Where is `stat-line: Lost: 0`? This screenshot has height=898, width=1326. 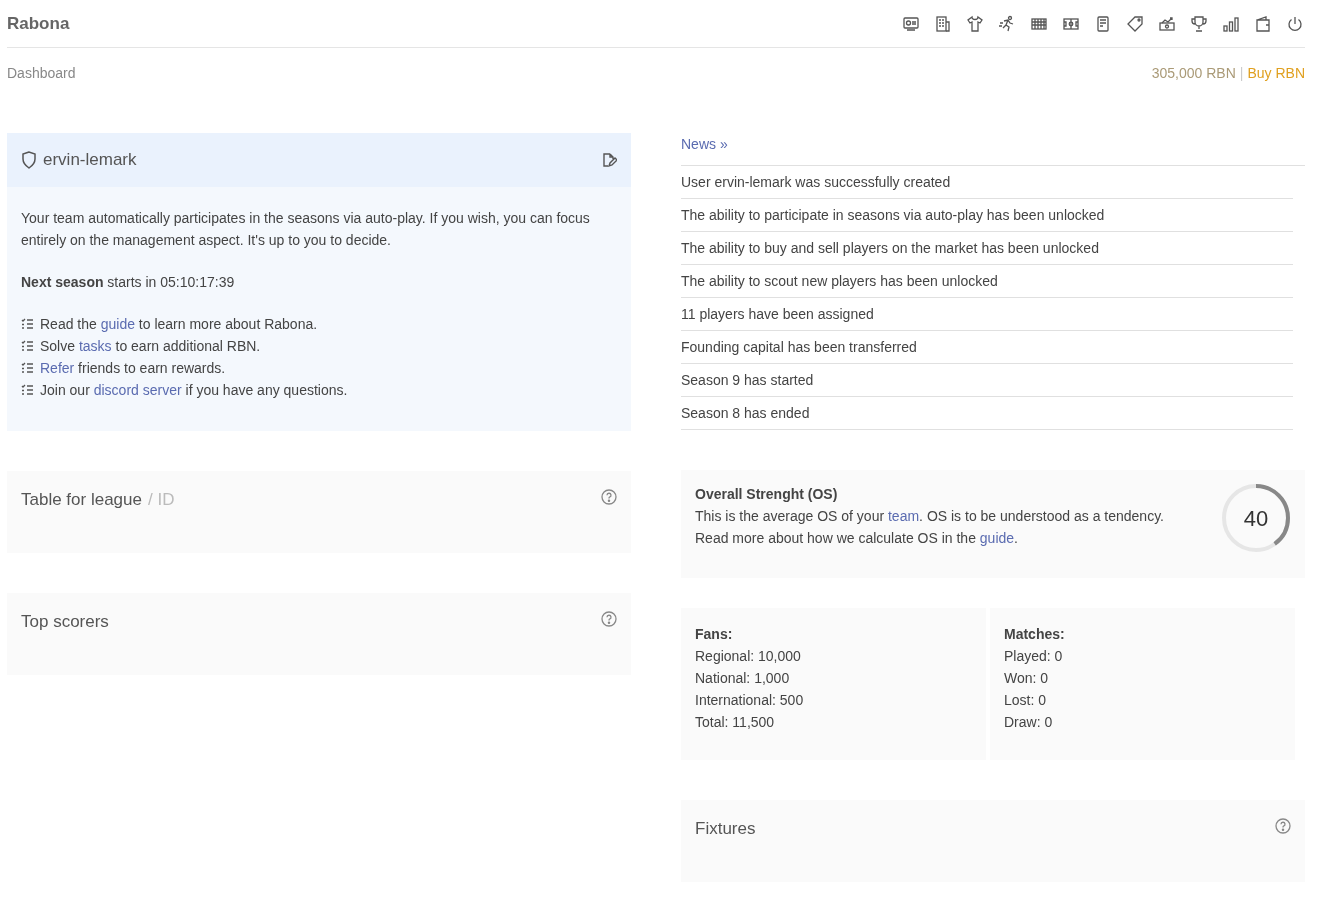
stat-line: Lost: 0 is located at coordinates (1026, 700).